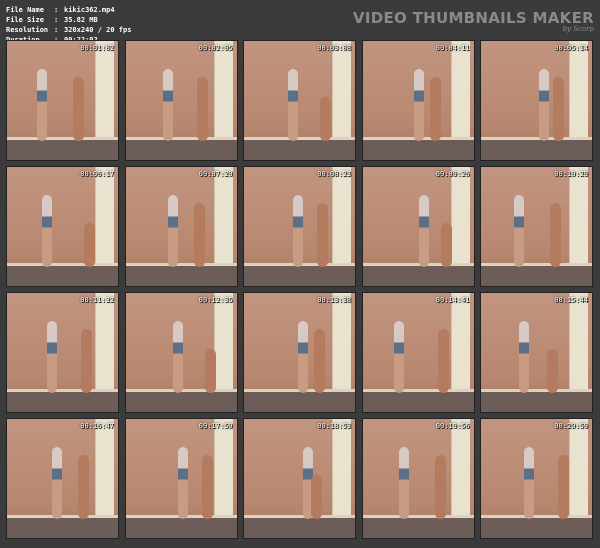 The height and width of the screenshot is (548, 600). I want to click on video-thumbnail: 00:18:53, so click(299, 478).